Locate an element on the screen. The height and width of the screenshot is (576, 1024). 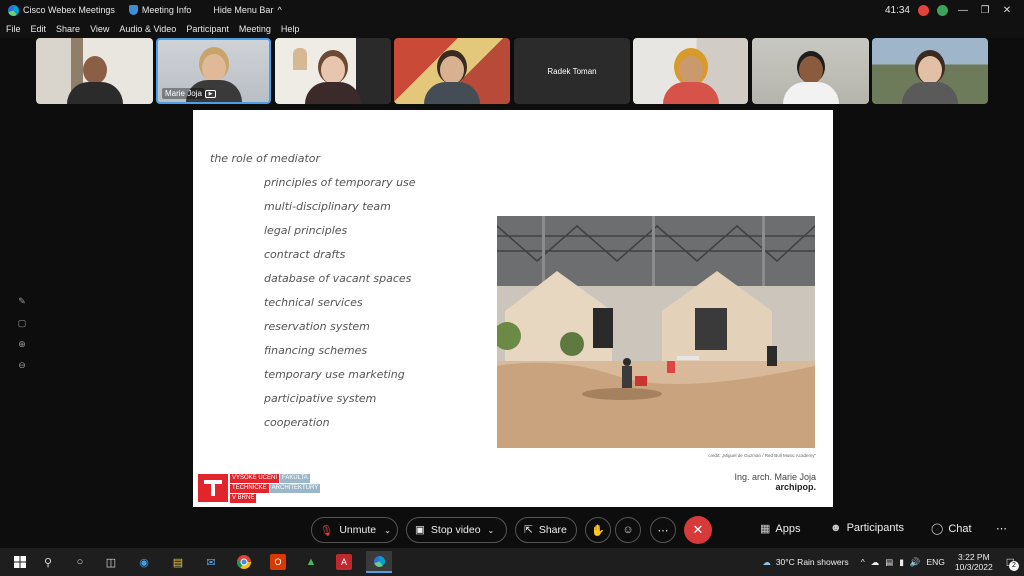
screen-share-icon: ▶ is located at coordinates (210, 94).